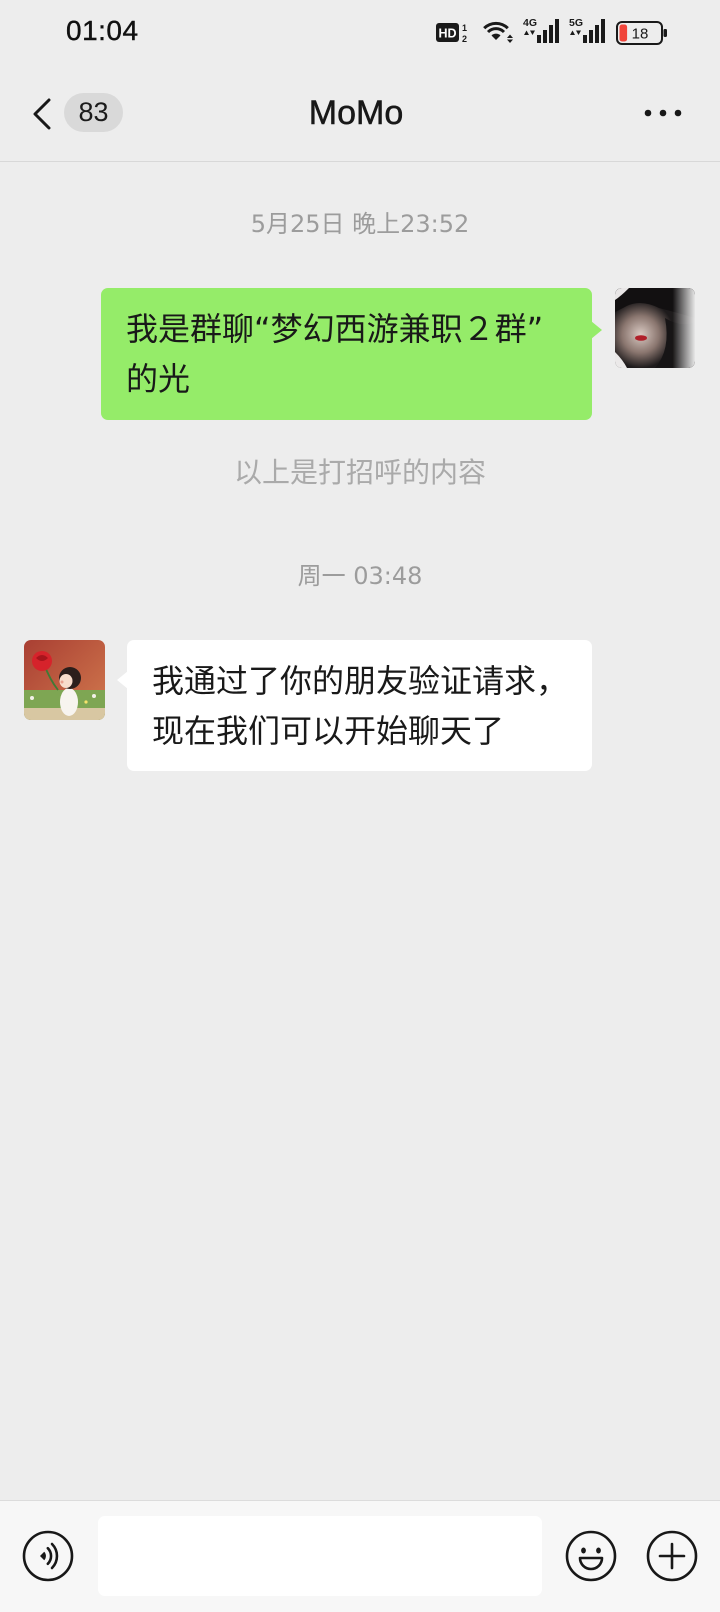 This screenshot has width=720, height=1612. What do you see at coordinates (360, 681) in the screenshot?
I see `message-text-line: 我通过了你的朋友验证请求，` at bounding box center [360, 681].